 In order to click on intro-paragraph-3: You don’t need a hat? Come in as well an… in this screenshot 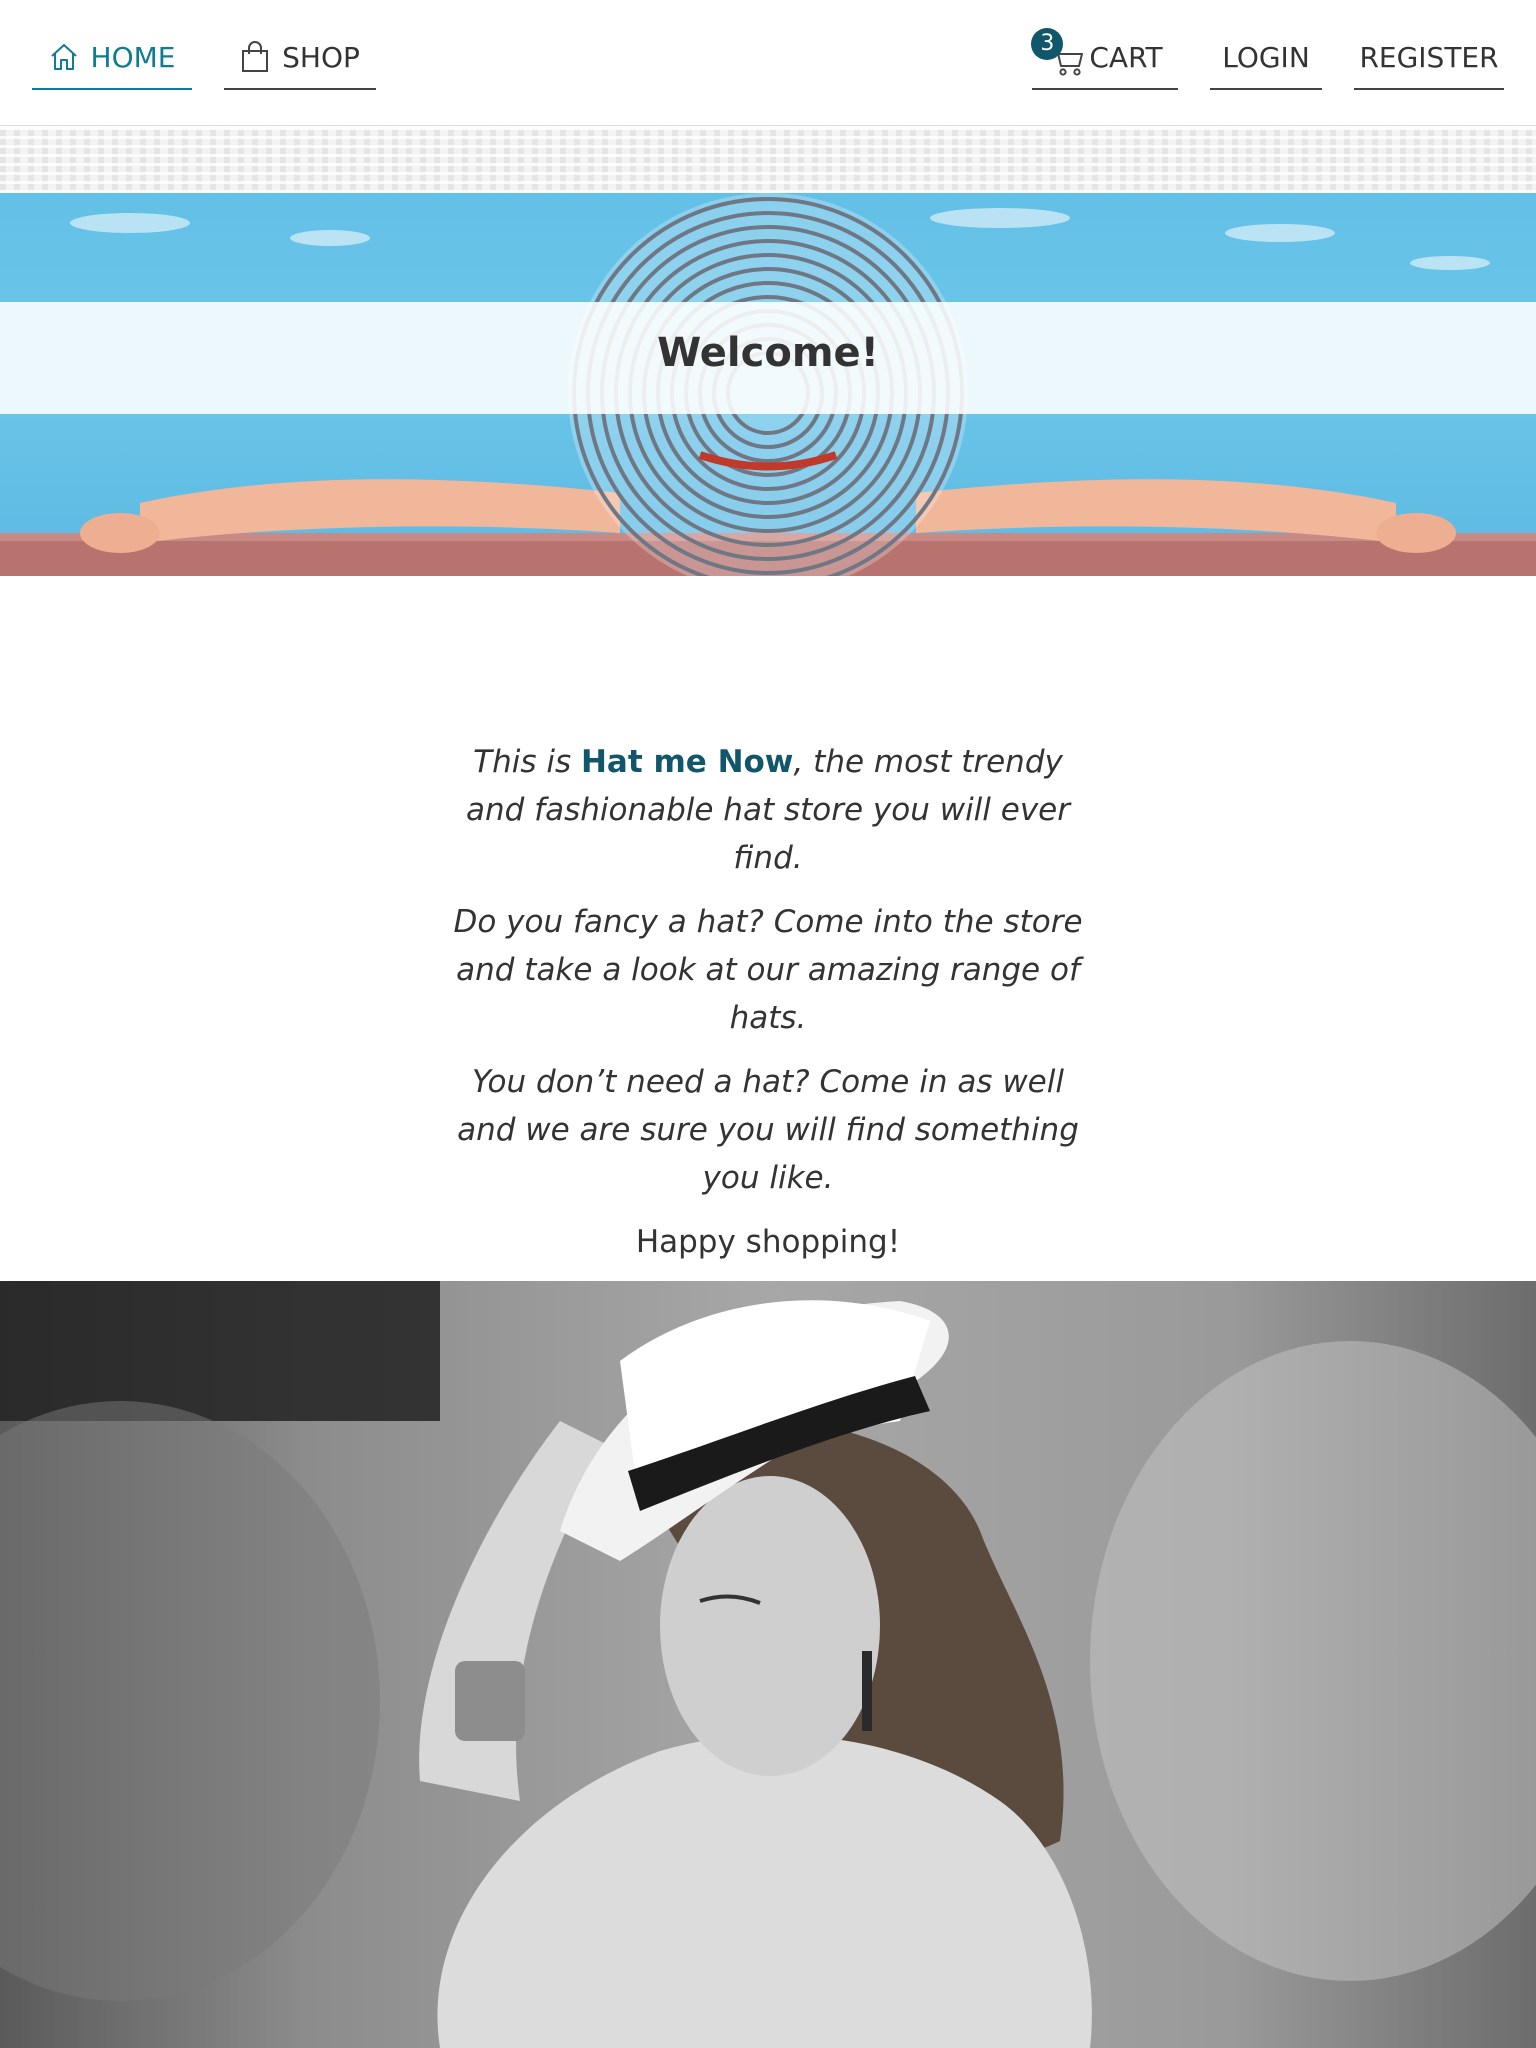, I will do `click(768, 1130)`.